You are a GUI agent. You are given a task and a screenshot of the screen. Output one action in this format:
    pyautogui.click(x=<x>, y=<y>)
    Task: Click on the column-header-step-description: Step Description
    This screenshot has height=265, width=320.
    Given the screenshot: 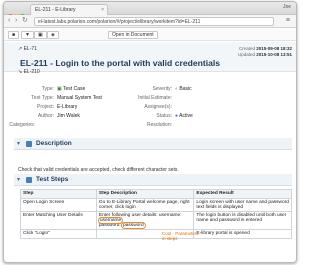 What is the action you would take?
    pyautogui.click(x=145, y=194)
    